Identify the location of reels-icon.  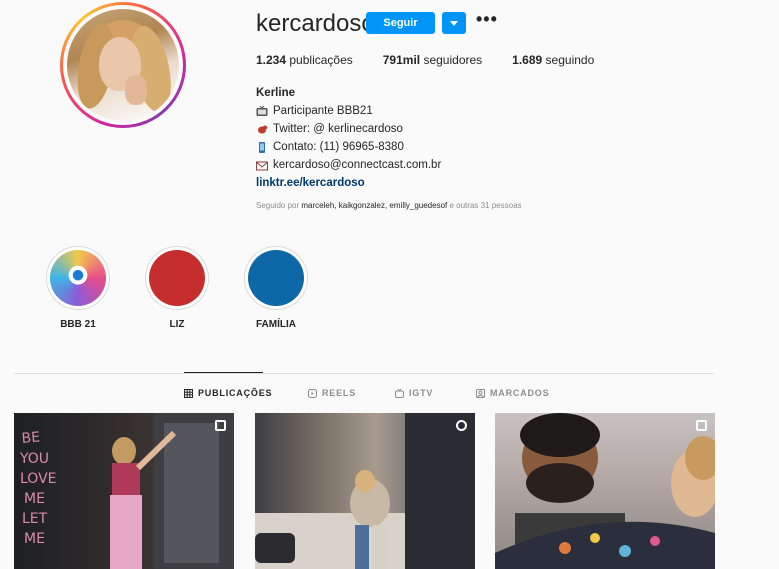
(312, 393).